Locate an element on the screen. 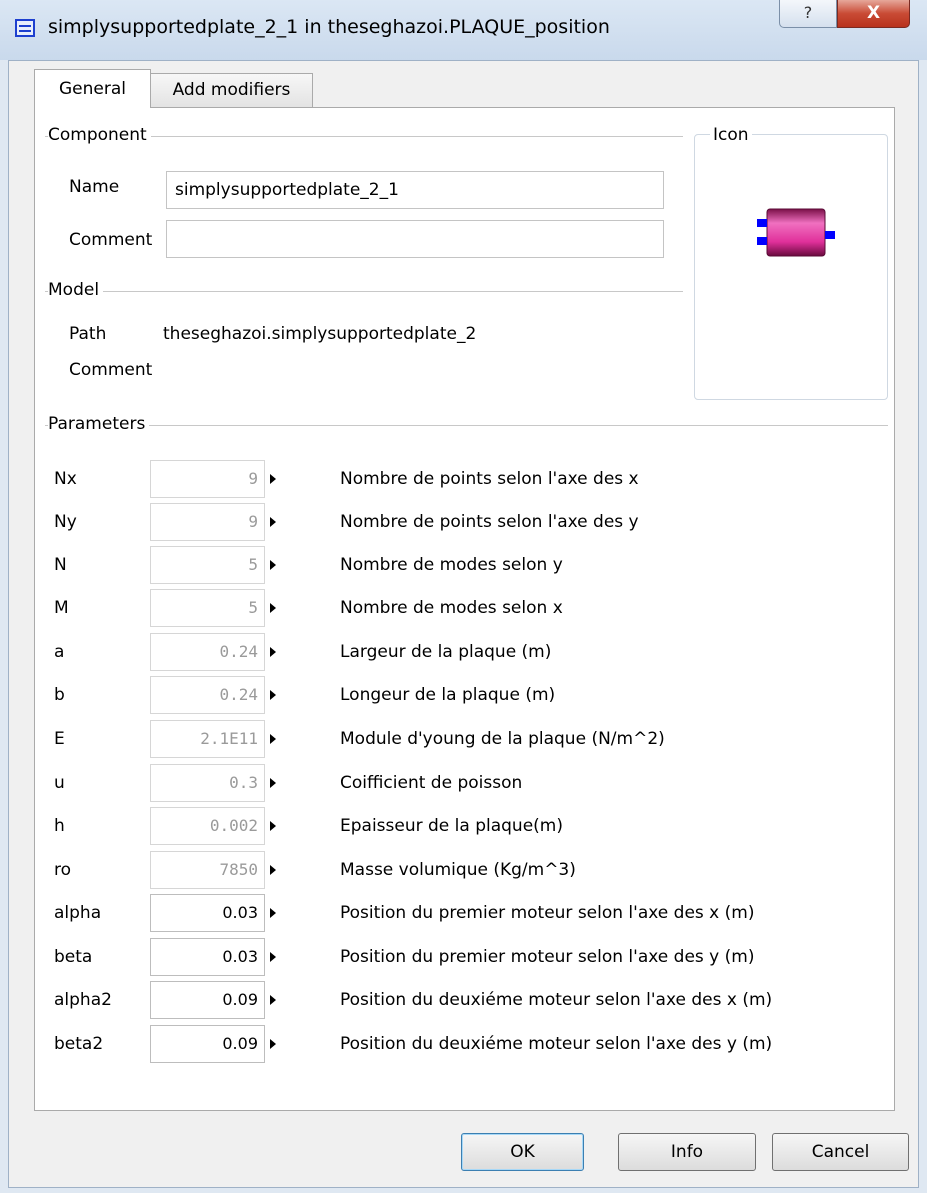 Image resolution: width=927 pixels, height=1193 pixels. name-field: simplysupportedplate_2_1 is located at coordinates (415, 190).